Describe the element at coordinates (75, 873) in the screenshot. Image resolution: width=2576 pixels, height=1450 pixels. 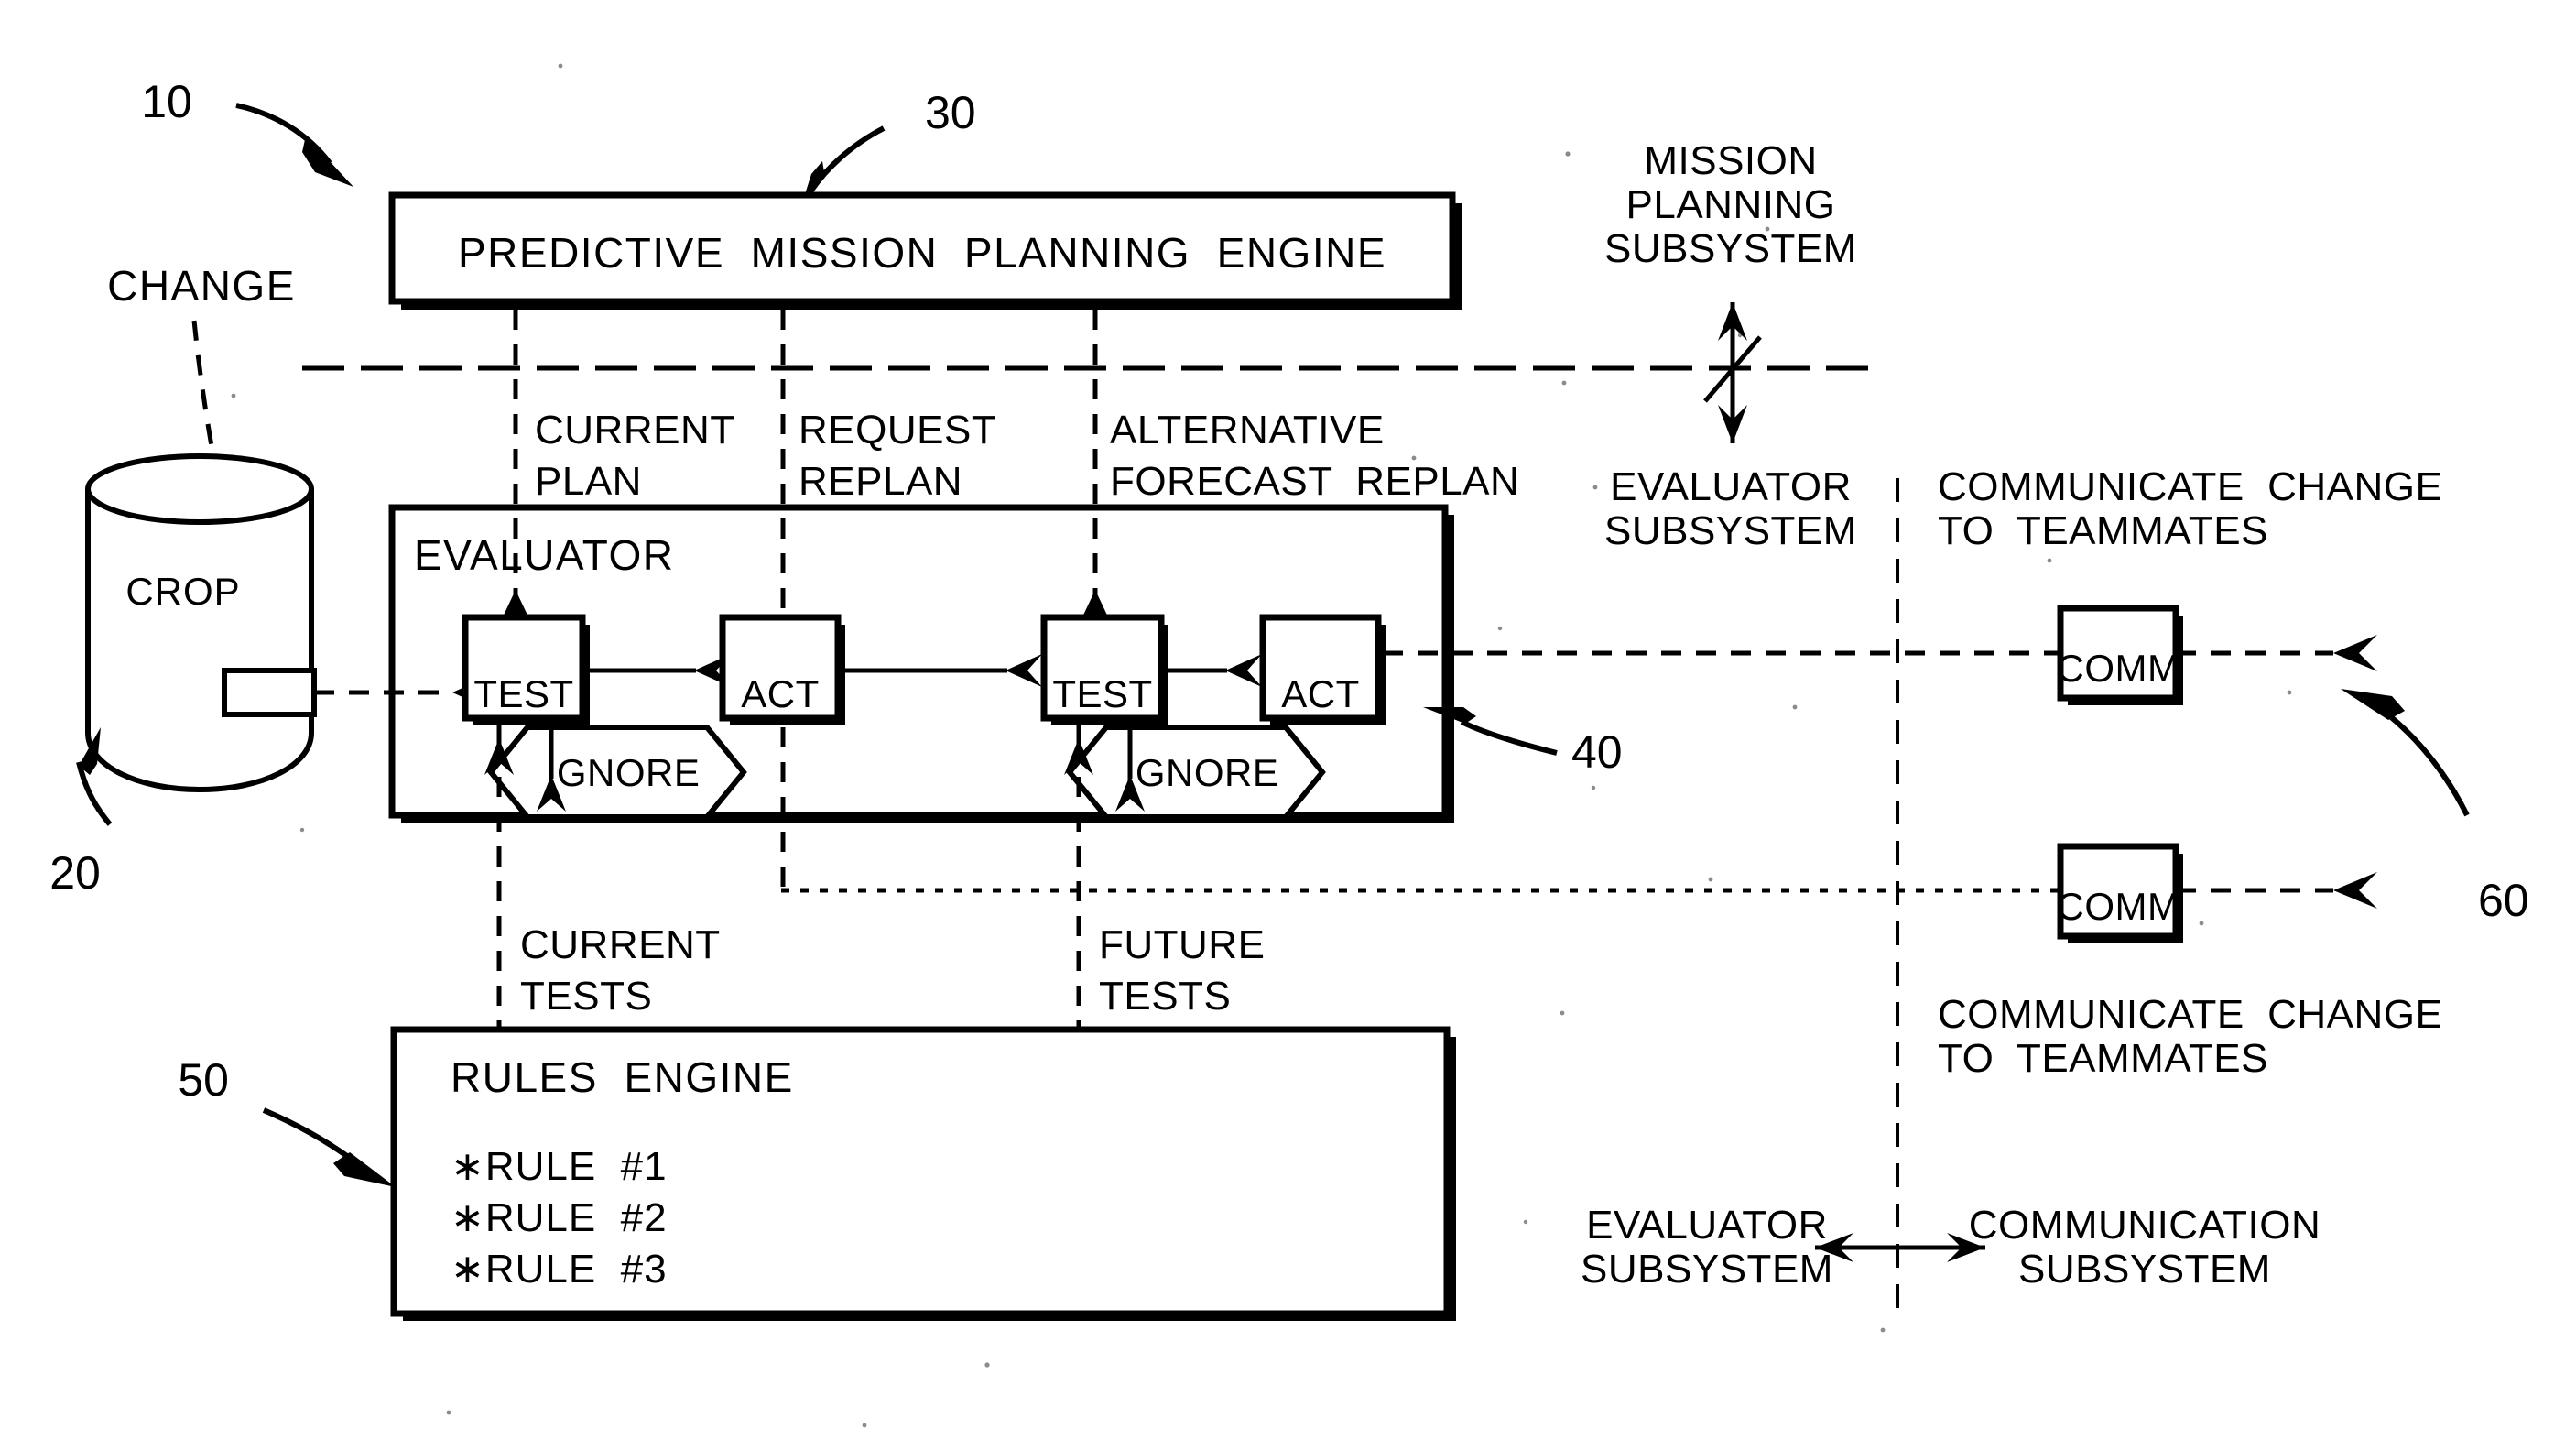
I see `ref-numeral-20: 20` at that location.